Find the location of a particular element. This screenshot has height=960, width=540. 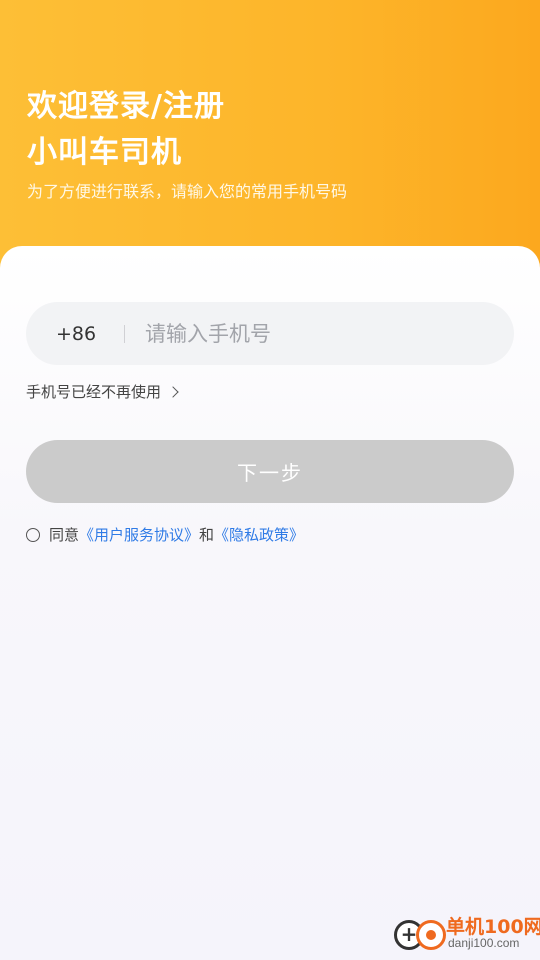

page-subtitle: 为了方便进行联系，请输入您的常用手机号码 is located at coordinates (187, 191).